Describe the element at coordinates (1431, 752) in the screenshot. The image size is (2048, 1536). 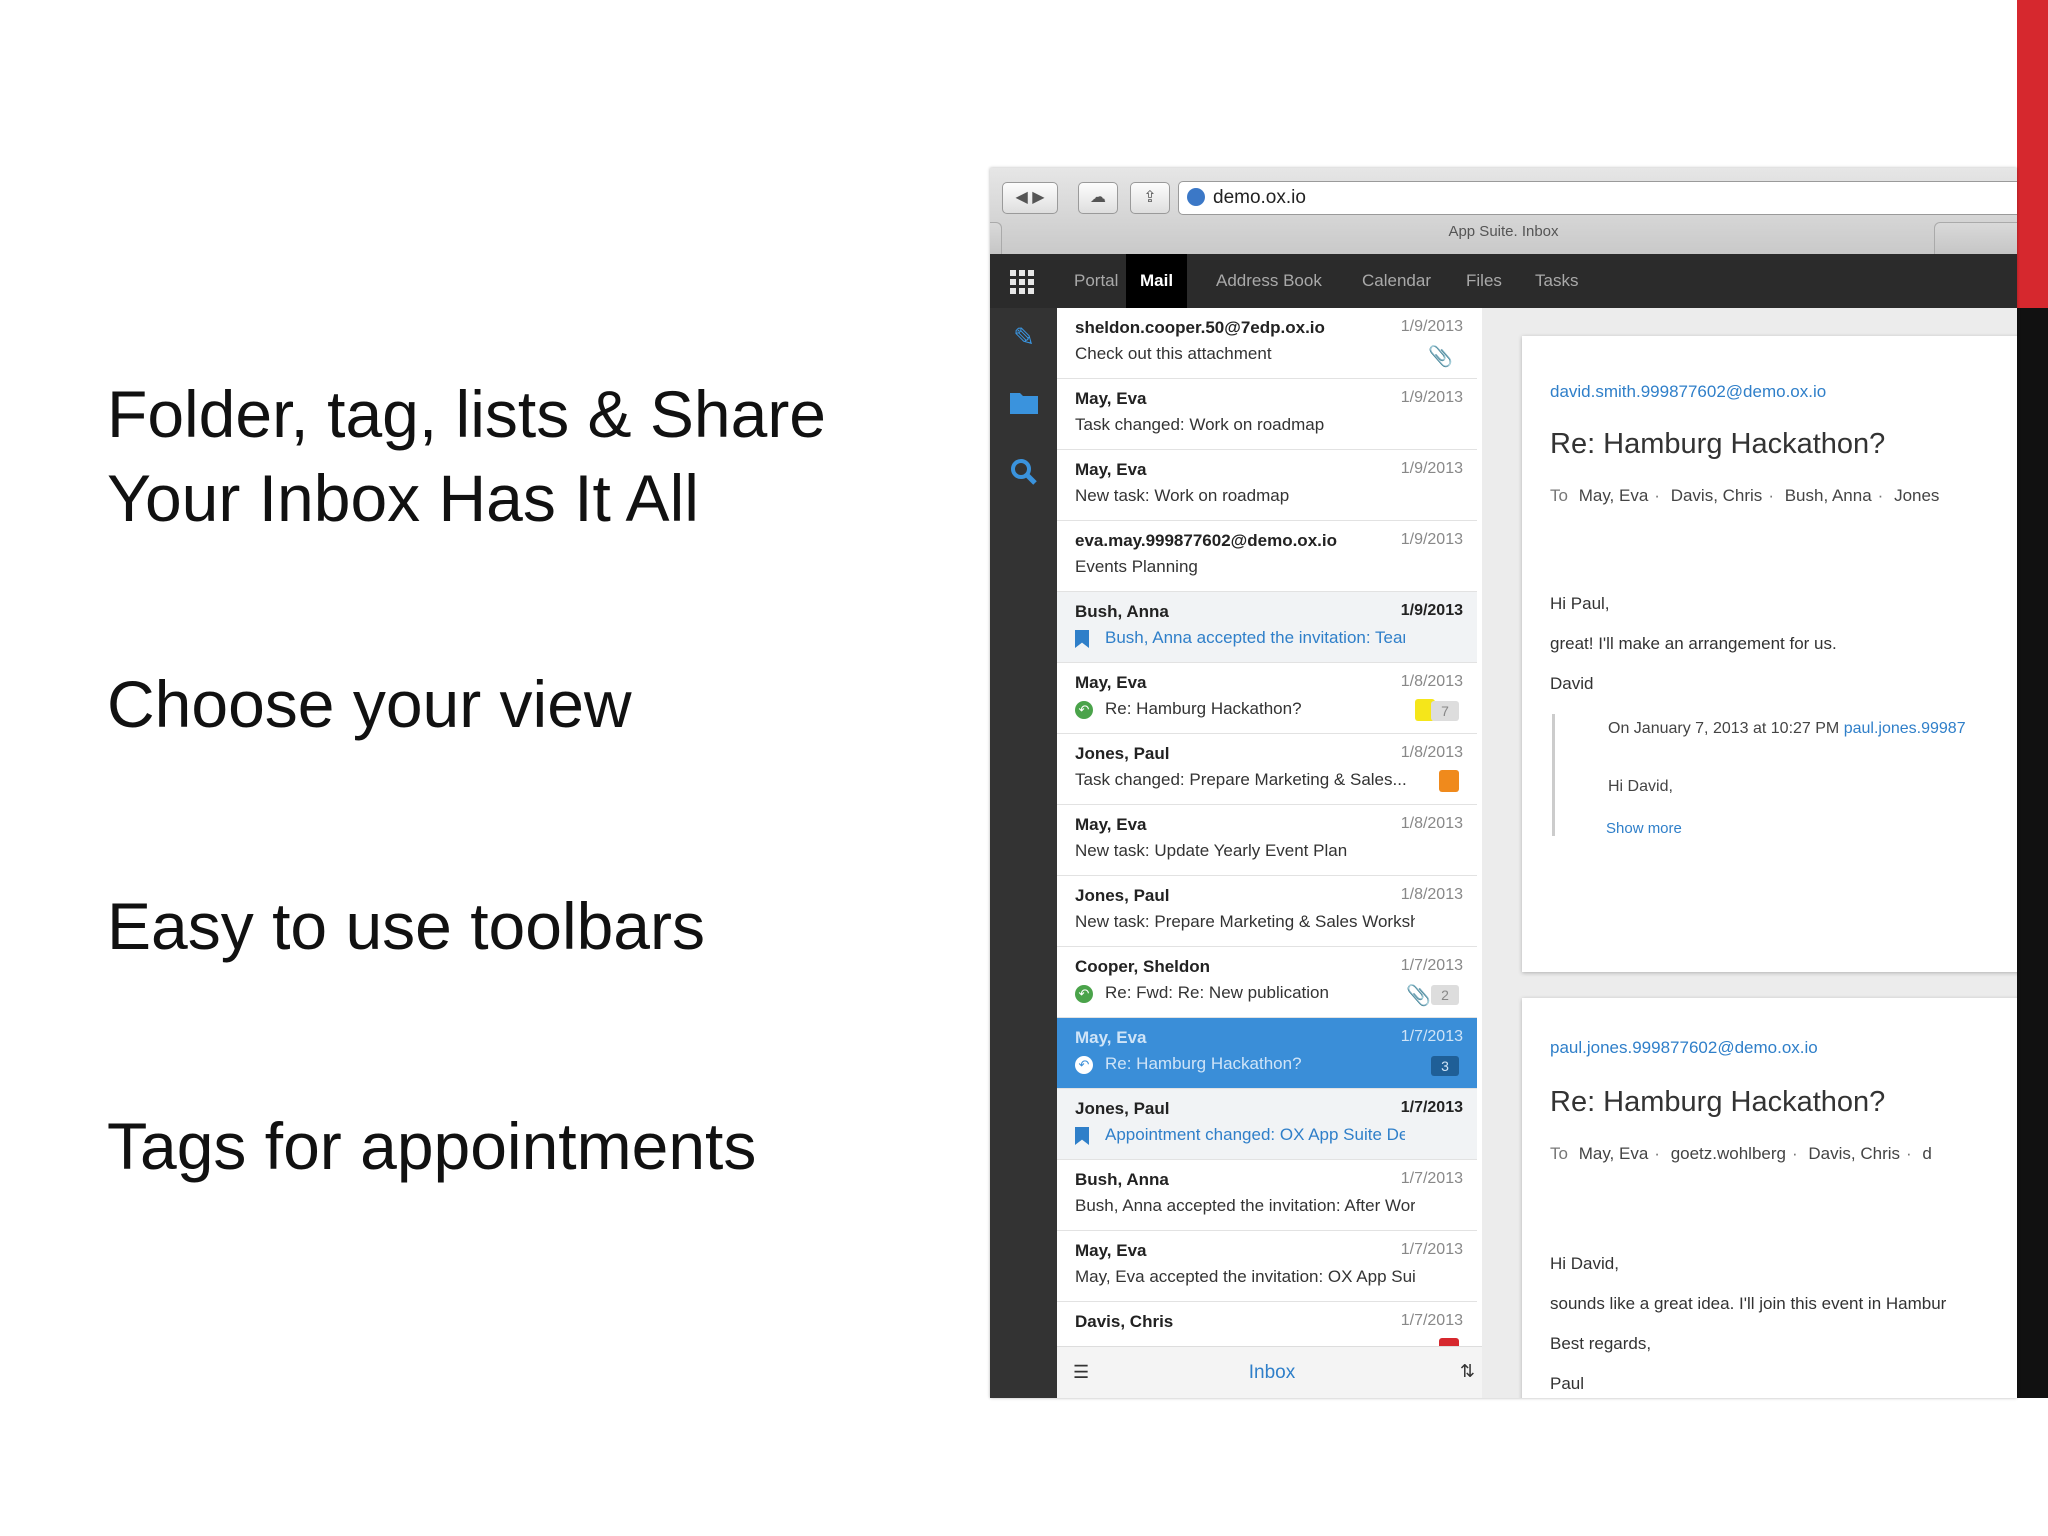
I see `mail-date: 1/8/2013` at that location.